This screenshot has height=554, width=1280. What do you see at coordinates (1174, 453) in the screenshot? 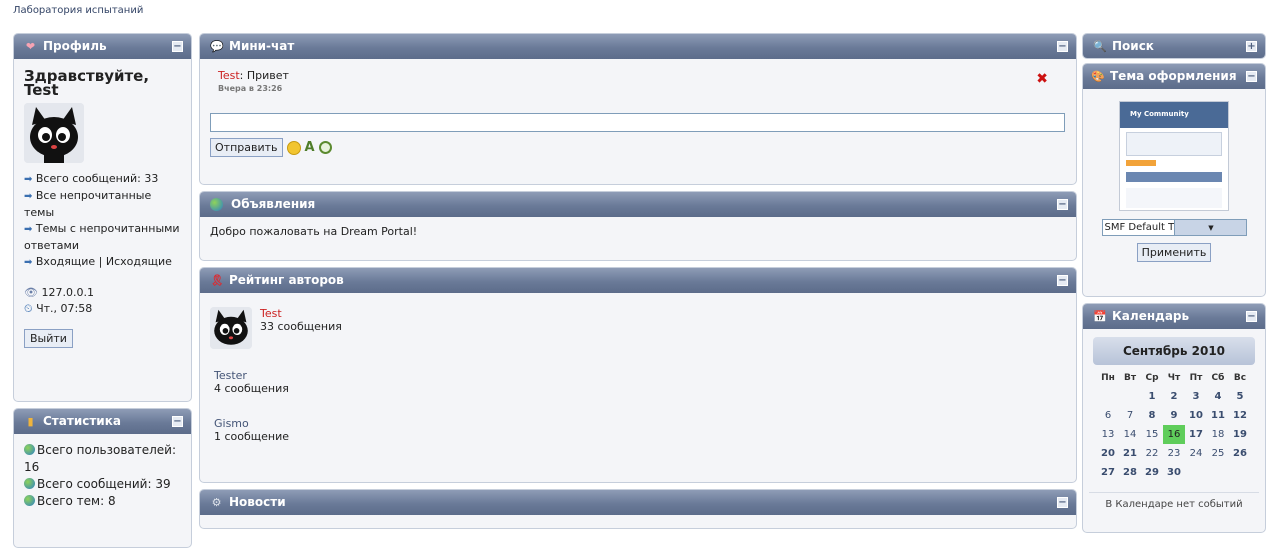
I see `calendar-day: 23` at bounding box center [1174, 453].